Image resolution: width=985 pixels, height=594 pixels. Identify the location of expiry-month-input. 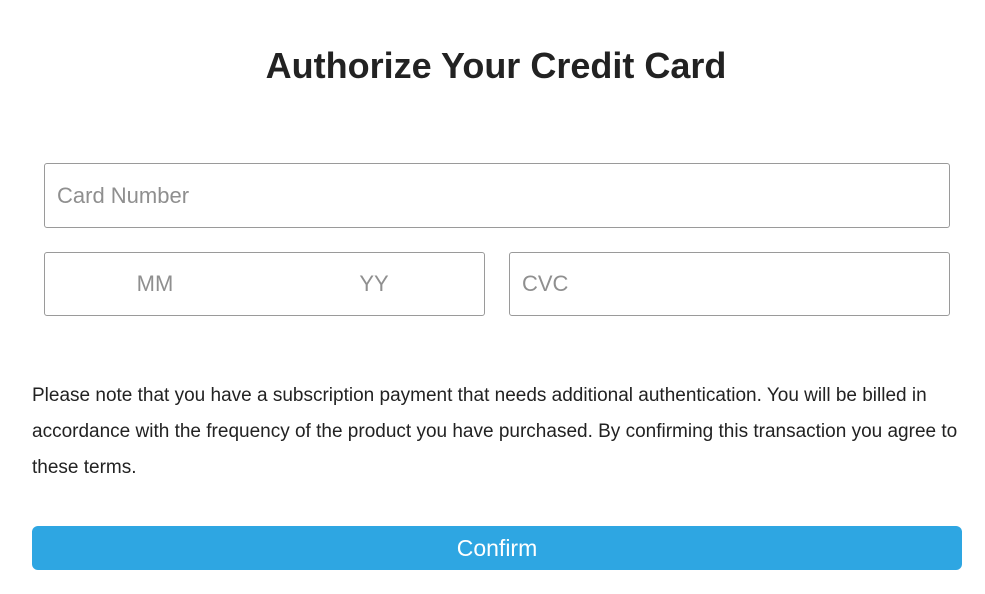
(155, 284).